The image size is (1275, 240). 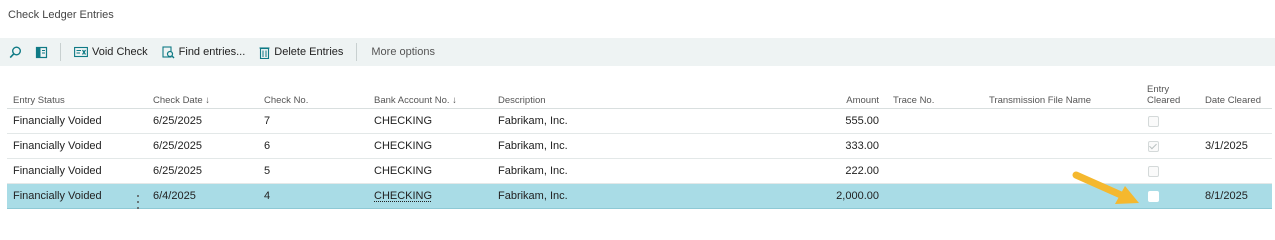 What do you see at coordinates (309, 52) in the screenshot?
I see `delete-entries-label: Delete Entries` at bounding box center [309, 52].